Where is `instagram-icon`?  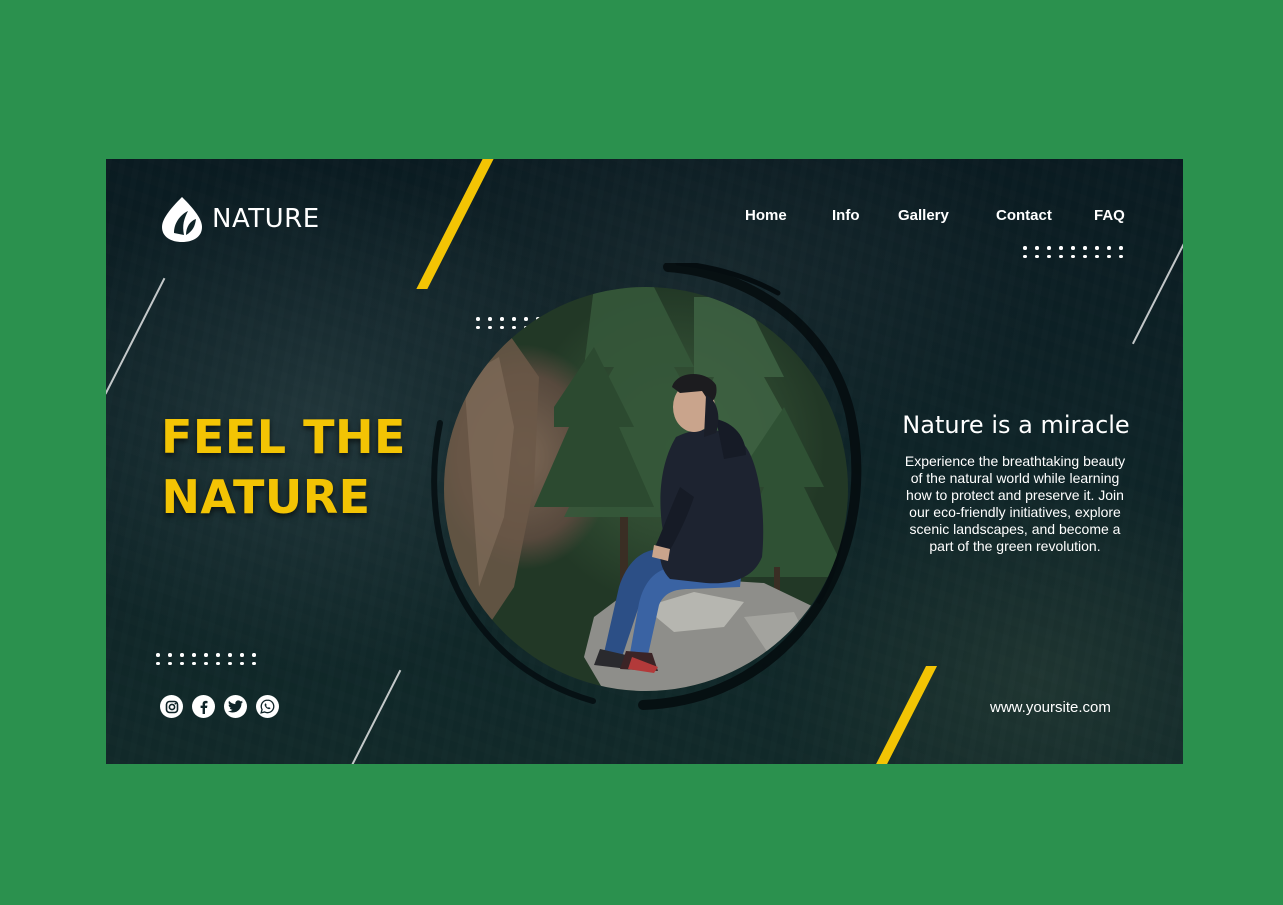
instagram-icon is located at coordinates (171, 706).